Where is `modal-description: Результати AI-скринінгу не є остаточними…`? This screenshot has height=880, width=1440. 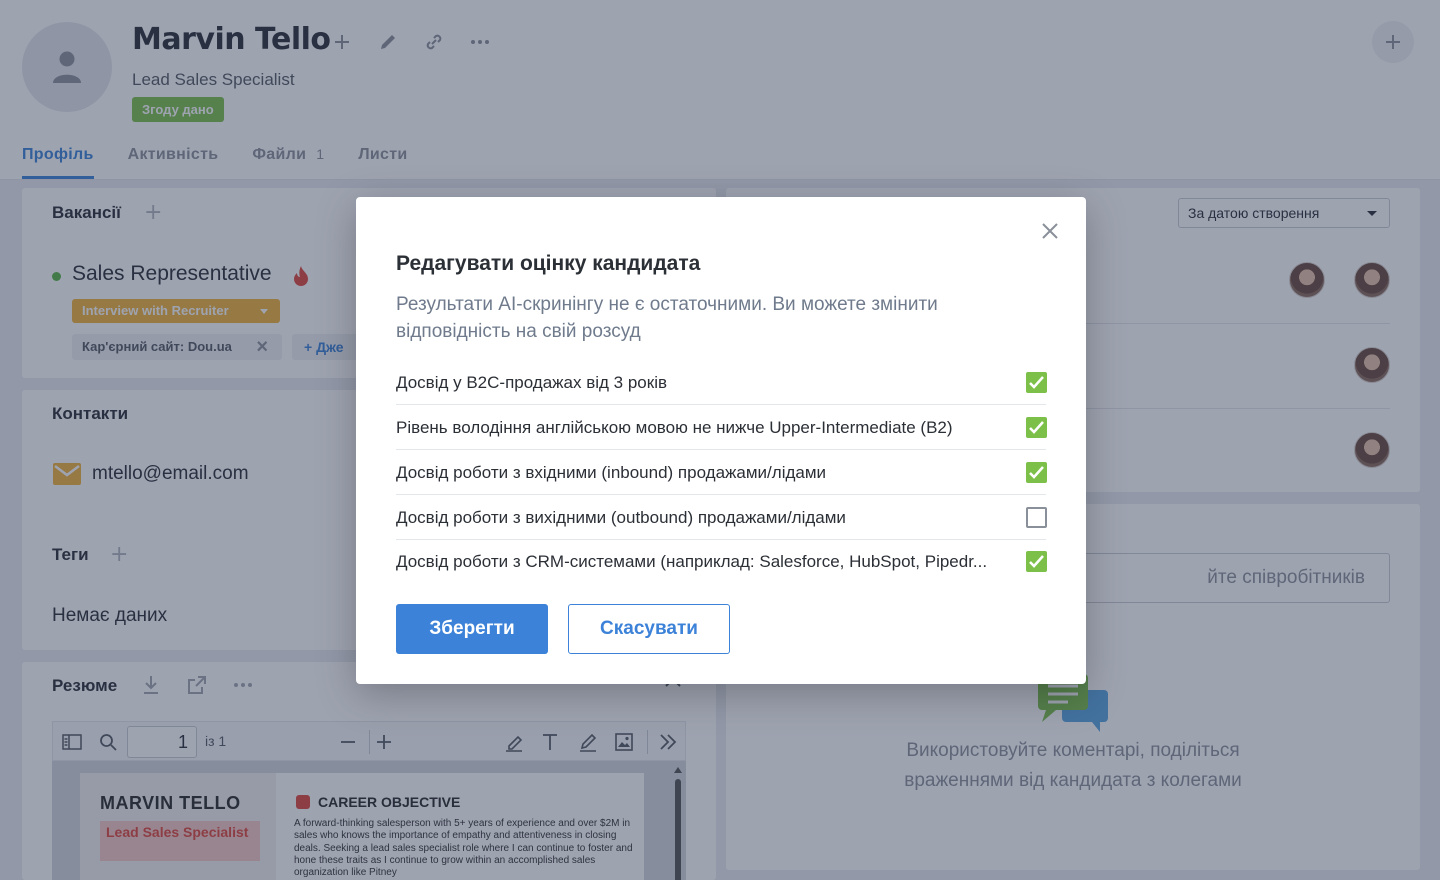 modal-description: Результати AI-скринінгу не є остаточними… is located at coordinates (667, 318).